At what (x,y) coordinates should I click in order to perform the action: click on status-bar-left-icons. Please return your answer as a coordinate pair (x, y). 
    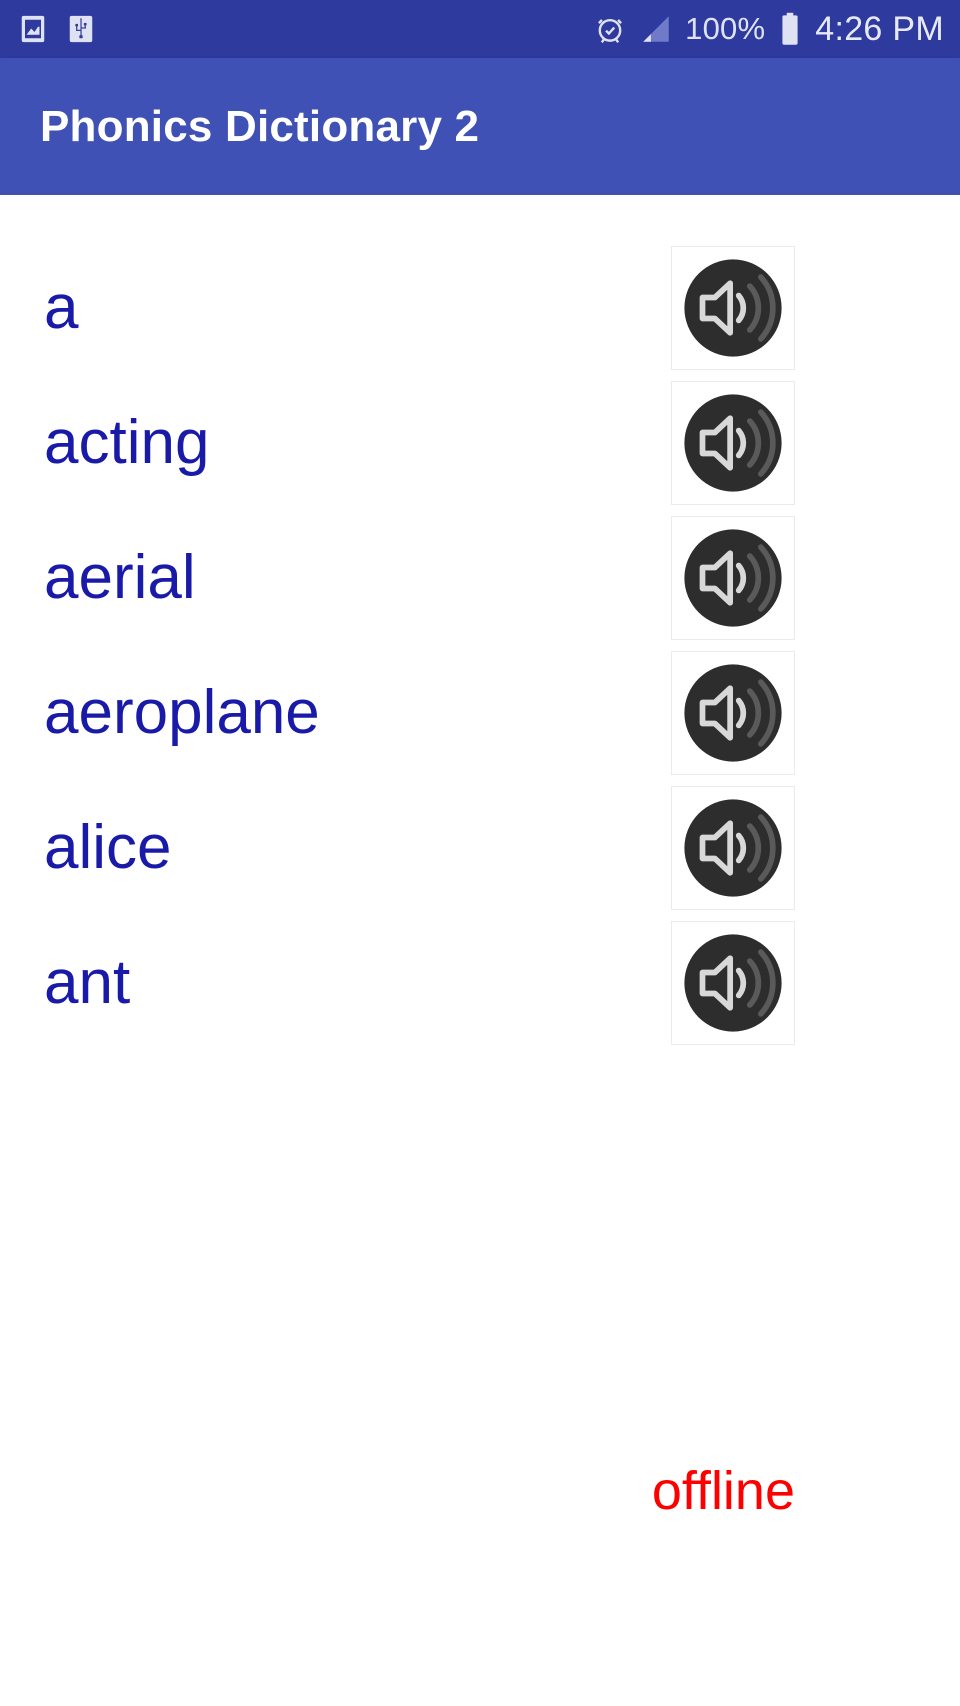
    Looking at the image, I should click on (57, 29).